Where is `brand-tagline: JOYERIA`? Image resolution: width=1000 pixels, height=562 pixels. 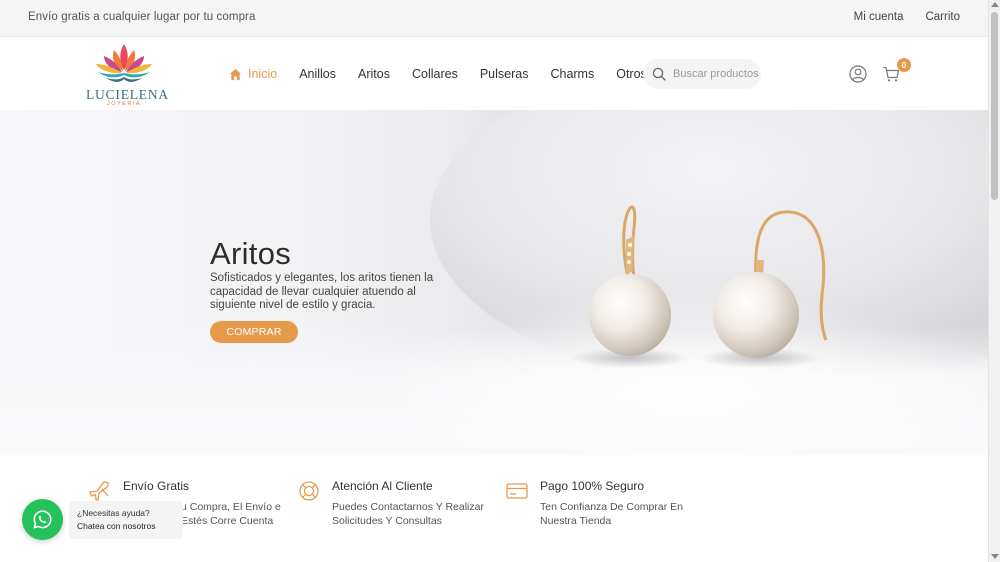
brand-tagline: JOYERIA is located at coordinates (124, 104).